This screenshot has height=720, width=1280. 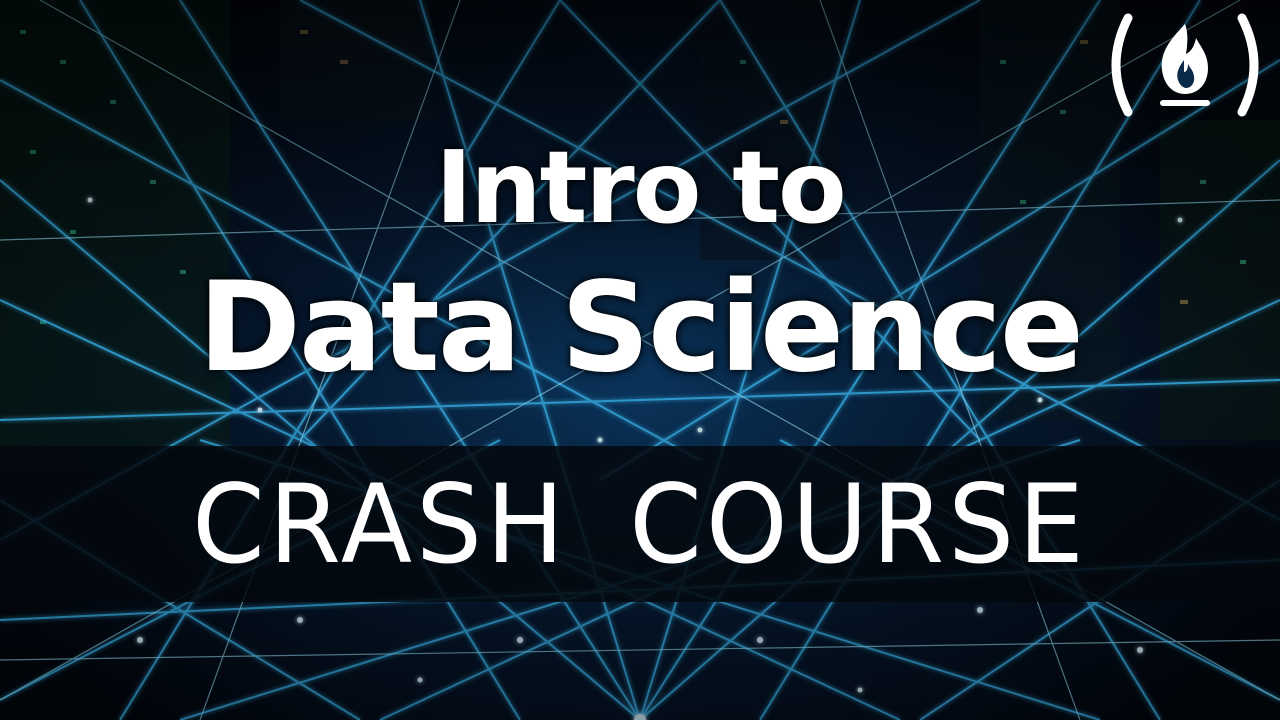 I want to click on freecodecamp-fire-icon, so click(x=1185, y=65).